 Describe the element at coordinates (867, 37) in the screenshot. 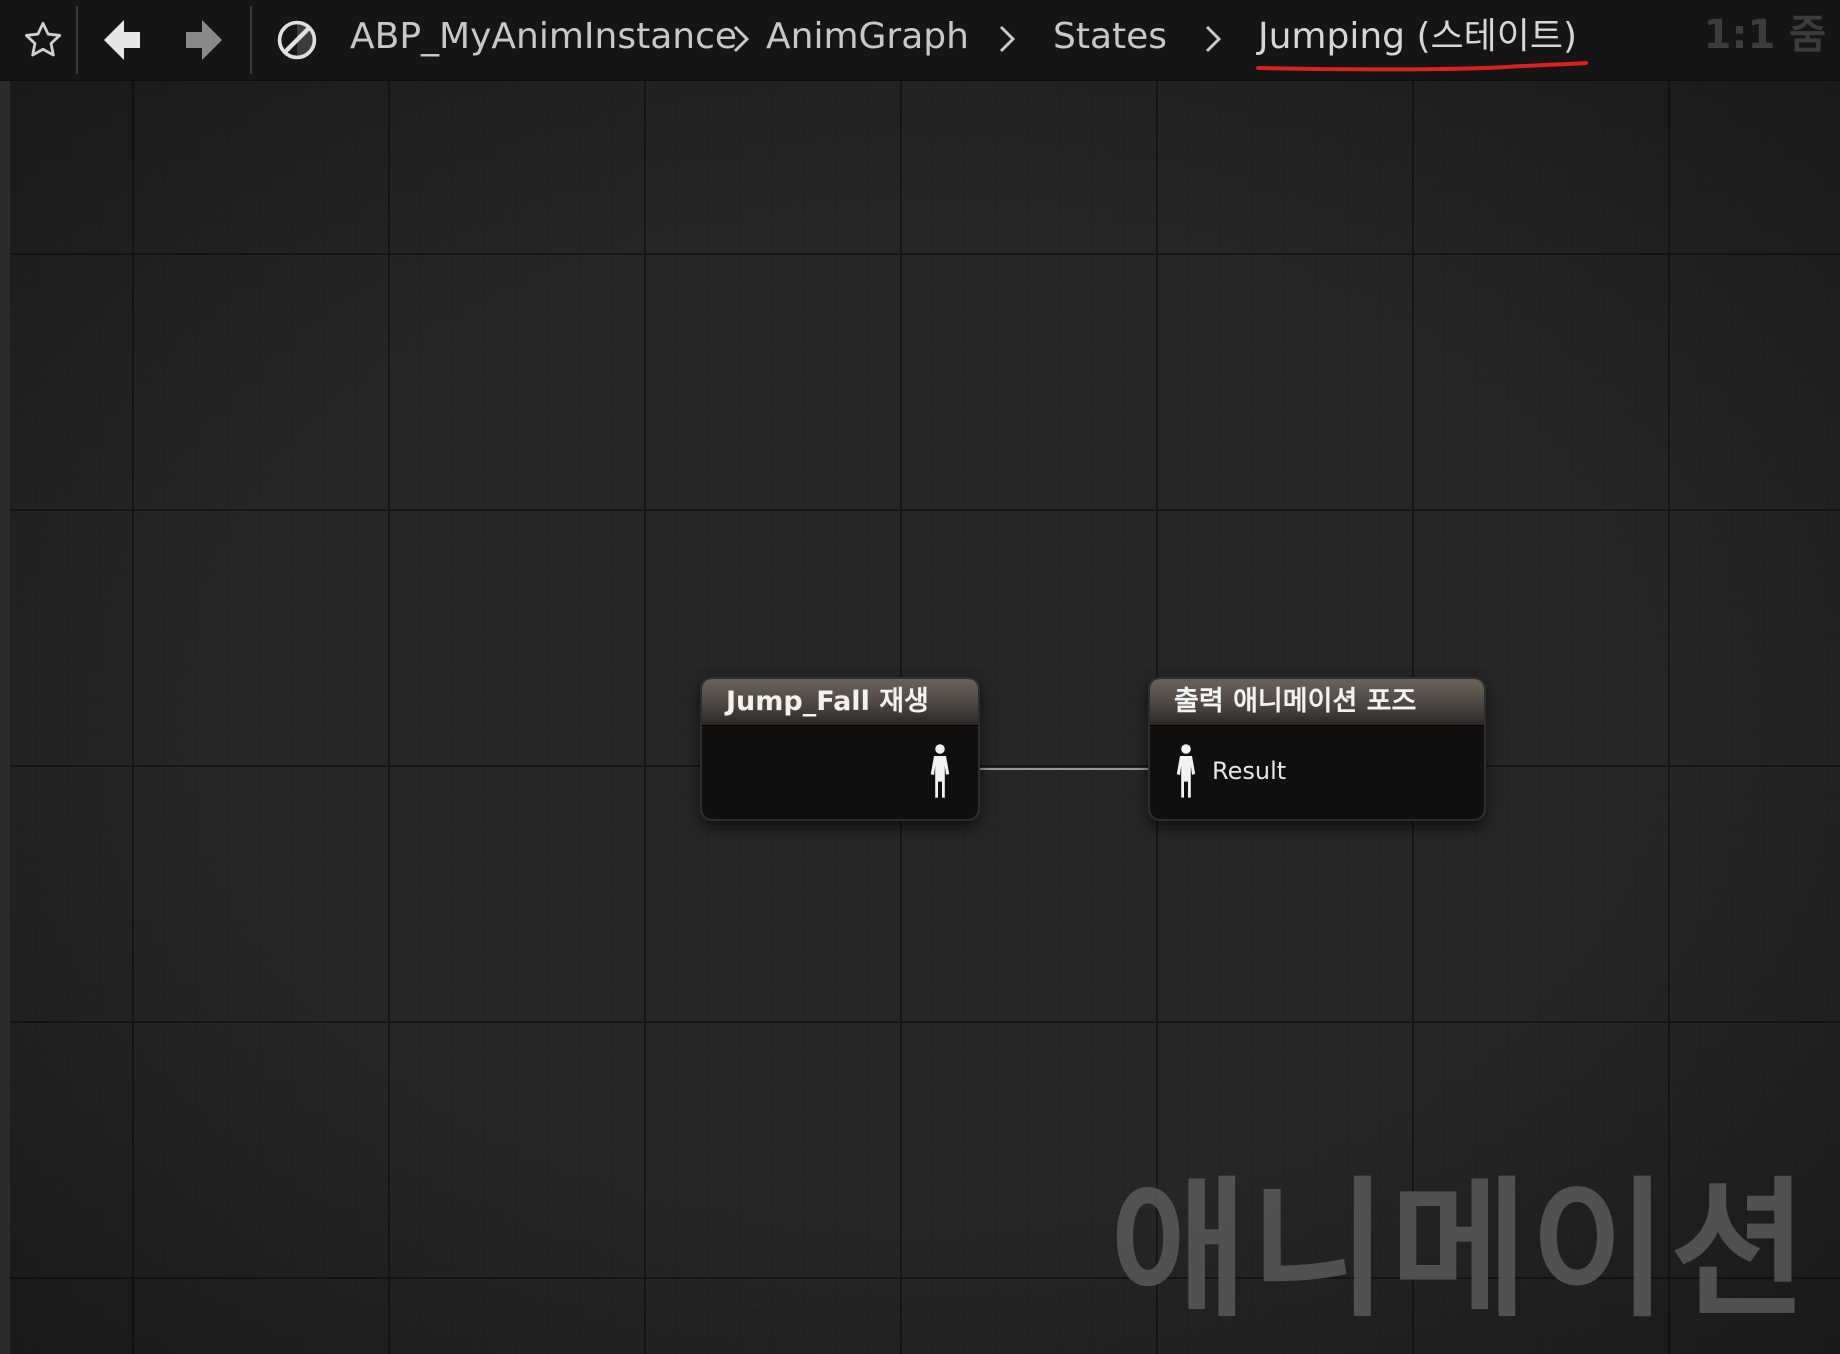

I see `breadcrumb-item-animgraph: AnimGraph` at that location.